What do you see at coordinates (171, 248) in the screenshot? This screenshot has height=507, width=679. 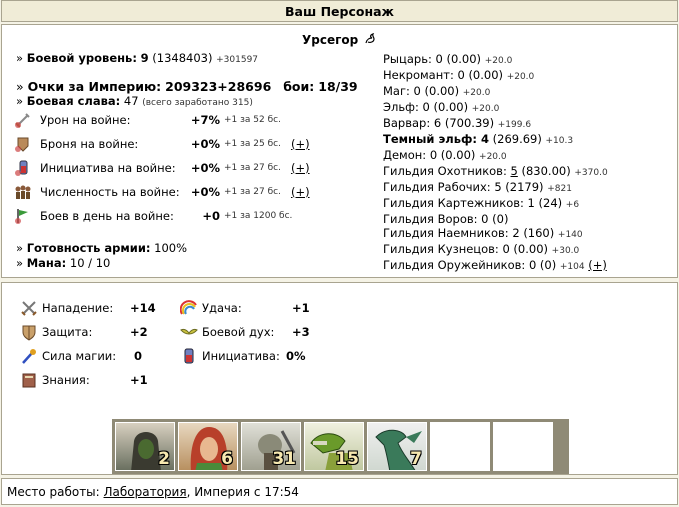 I see `readiness-value: 100%` at bounding box center [171, 248].